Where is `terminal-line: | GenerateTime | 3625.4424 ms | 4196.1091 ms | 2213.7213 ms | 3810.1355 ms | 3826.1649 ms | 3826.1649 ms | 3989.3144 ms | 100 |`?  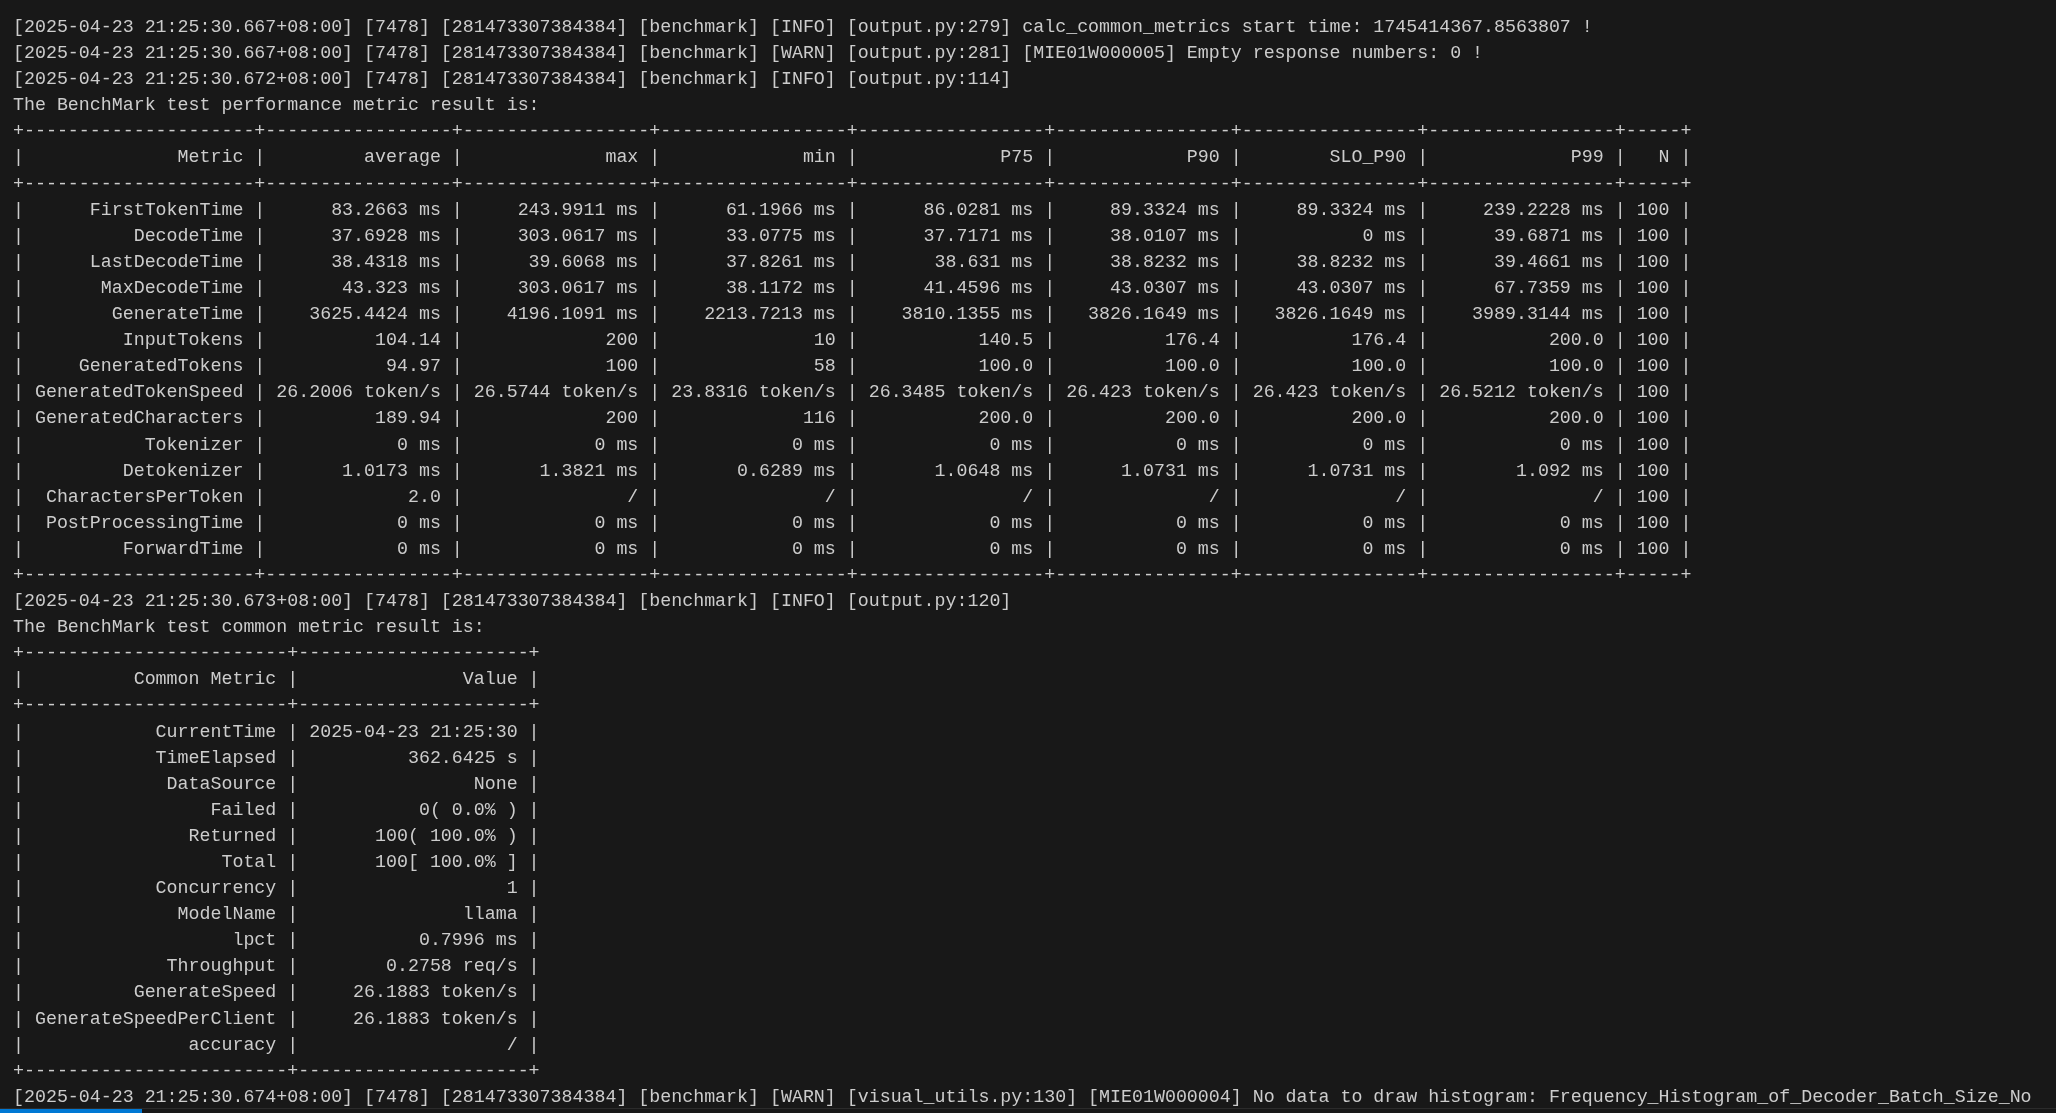 terminal-line: | GenerateTime | 3625.4424 ms | 4196.1091 ms | 2213.7213 ms | 3810.1355 ms | 3826.1649 ms | 3826.1649 ms | 3989.3144 ms | 100 | is located at coordinates (852, 315).